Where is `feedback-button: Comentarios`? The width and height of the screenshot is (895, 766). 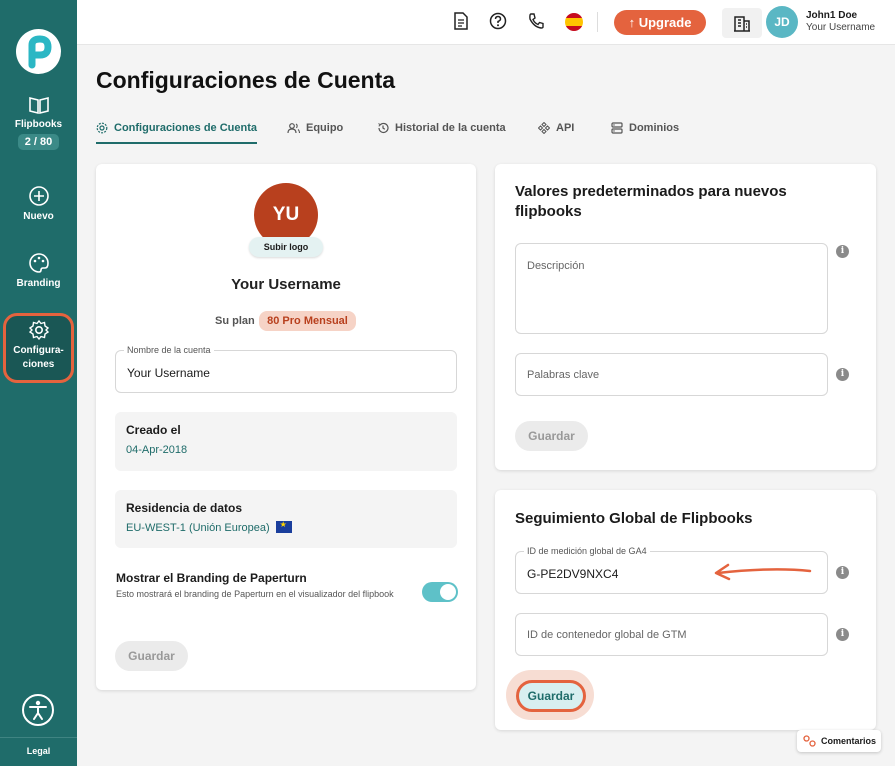 feedback-button: Comentarios is located at coordinates (839, 741).